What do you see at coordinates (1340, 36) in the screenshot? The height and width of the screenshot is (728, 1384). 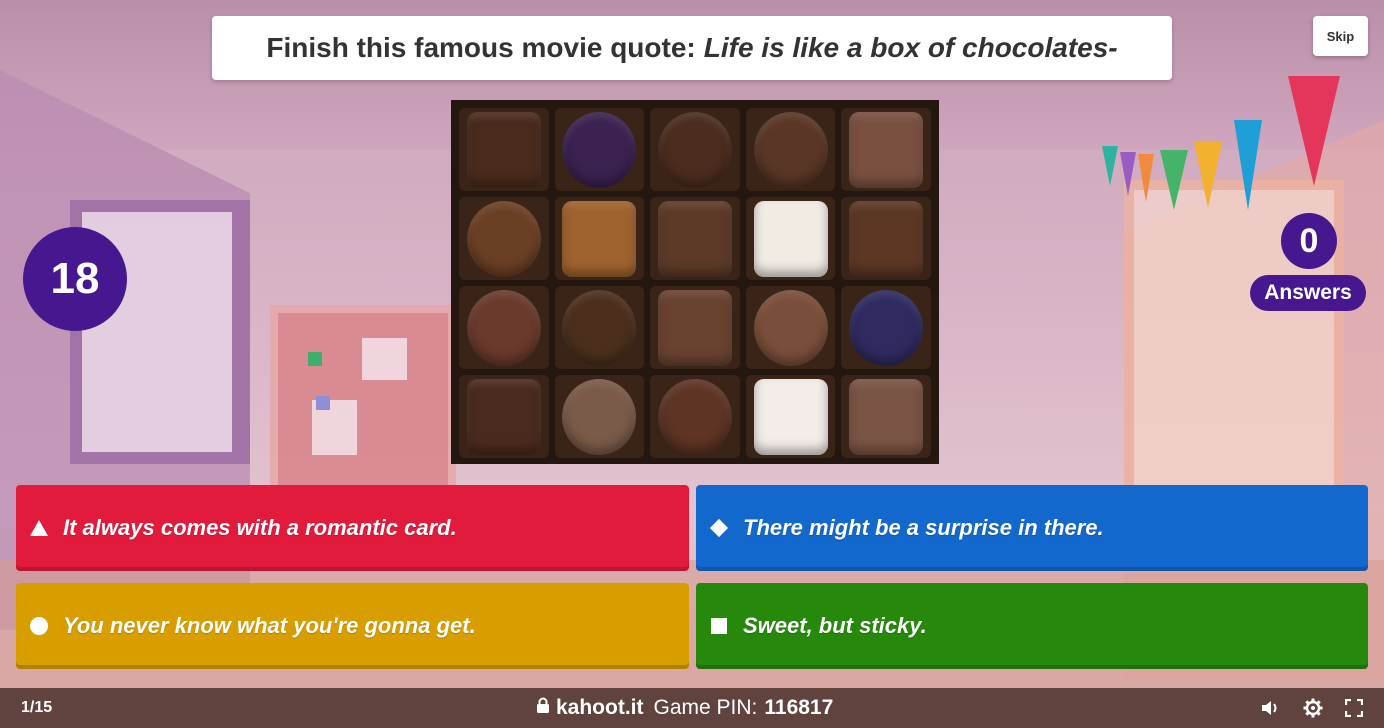 I see `skip-button: Skip` at bounding box center [1340, 36].